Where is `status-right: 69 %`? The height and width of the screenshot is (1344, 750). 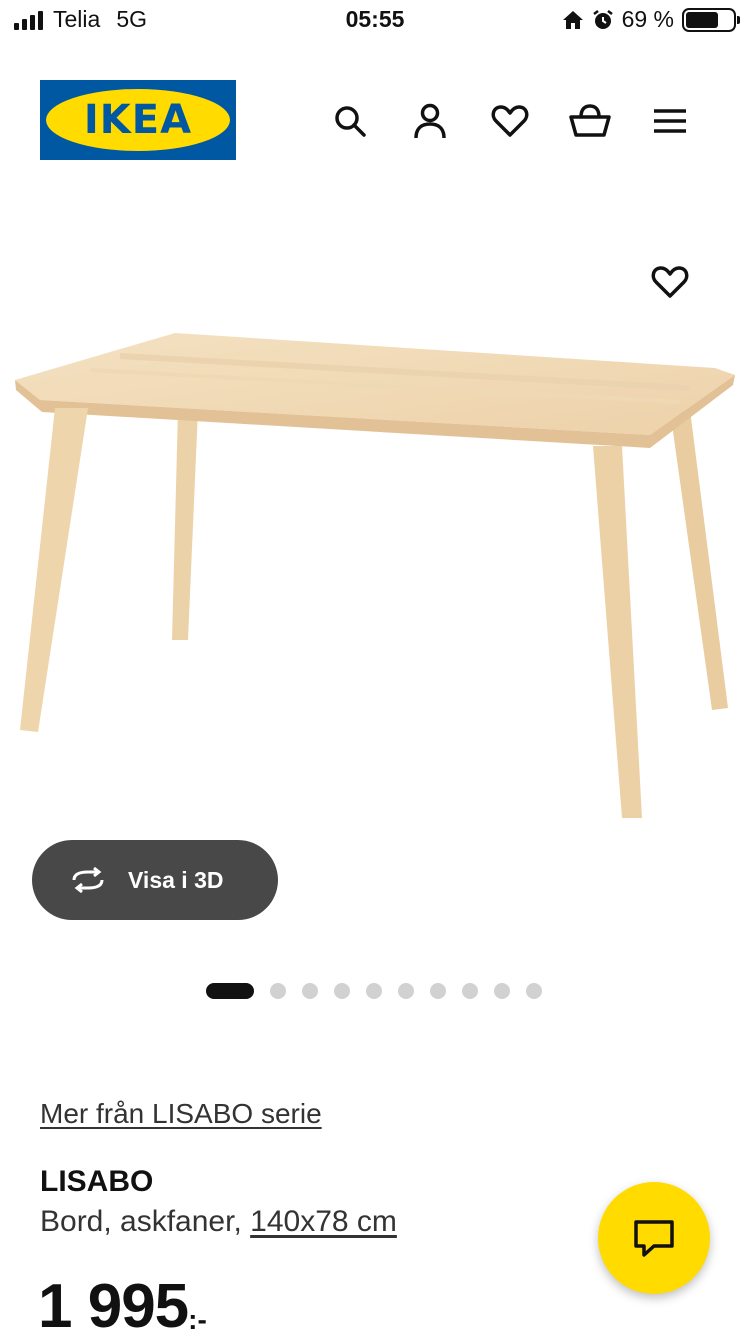 status-right: 69 % is located at coordinates (651, 19).